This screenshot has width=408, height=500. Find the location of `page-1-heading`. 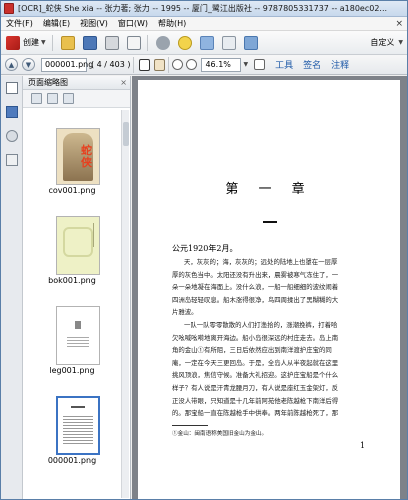

page-1-heading is located at coordinates (78, 407).